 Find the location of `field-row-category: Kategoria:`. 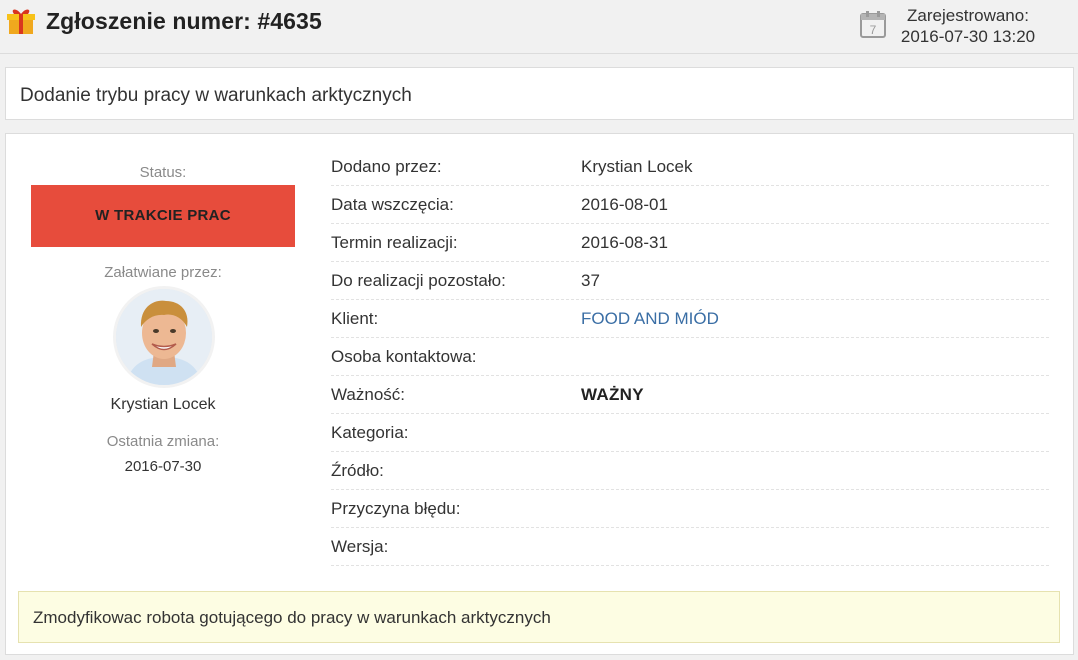

field-row-category: Kategoria: is located at coordinates (690, 433).